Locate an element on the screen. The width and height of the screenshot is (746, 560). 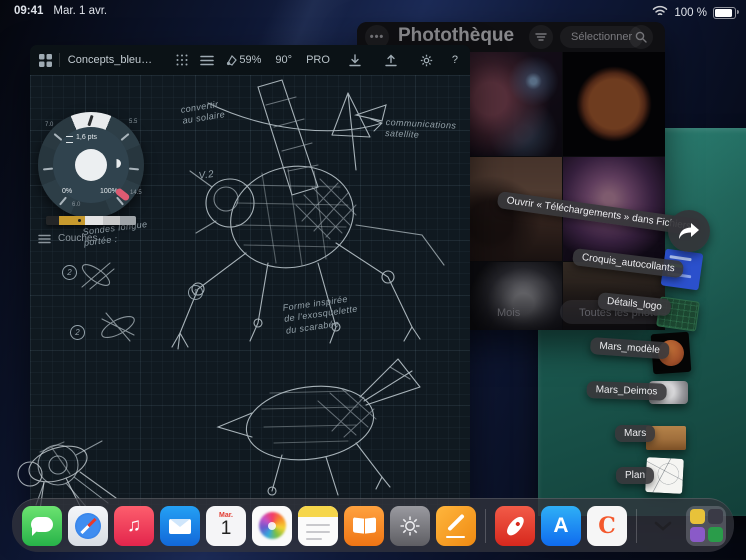
books-app-icon is located at coordinates (364, 525).